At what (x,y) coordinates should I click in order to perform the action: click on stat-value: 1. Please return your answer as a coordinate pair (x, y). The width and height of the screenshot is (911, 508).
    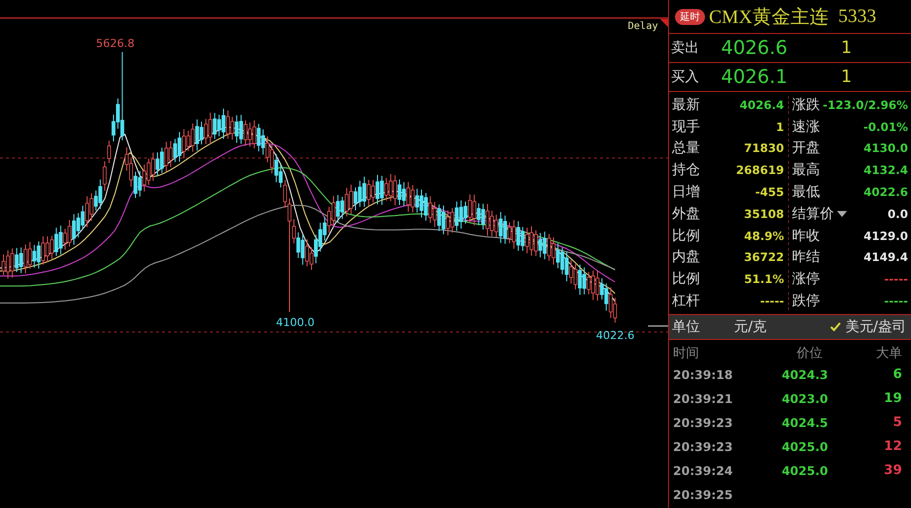
    Looking at the image, I should click on (780, 127).